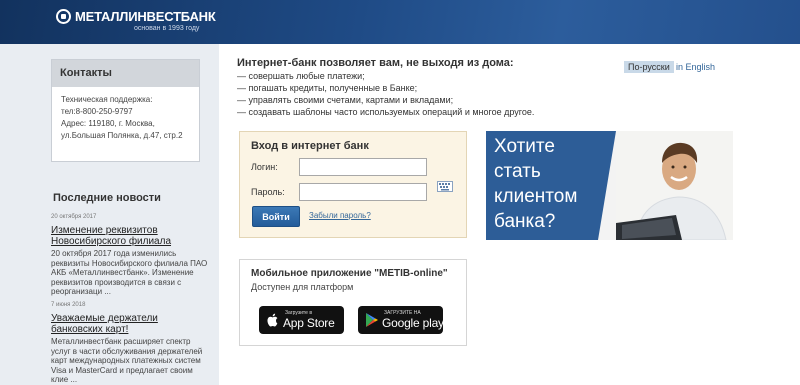 The height and width of the screenshot is (385, 800). I want to click on news-date: 20 октября 2017, so click(74, 217).